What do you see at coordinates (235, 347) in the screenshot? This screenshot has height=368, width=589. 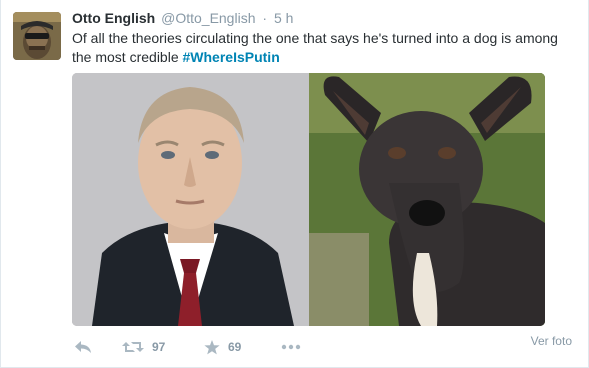 I see `favorite-count: 69` at bounding box center [235, 347].